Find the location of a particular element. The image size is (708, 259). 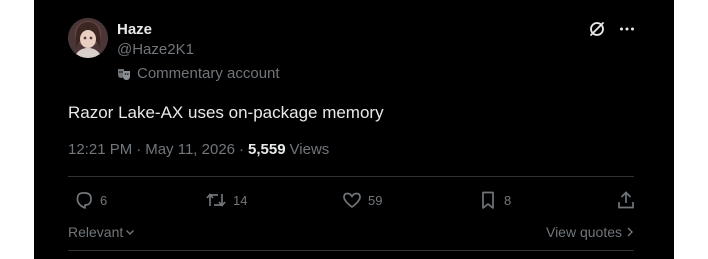

reply-icon is located at coordinates (84, 200).